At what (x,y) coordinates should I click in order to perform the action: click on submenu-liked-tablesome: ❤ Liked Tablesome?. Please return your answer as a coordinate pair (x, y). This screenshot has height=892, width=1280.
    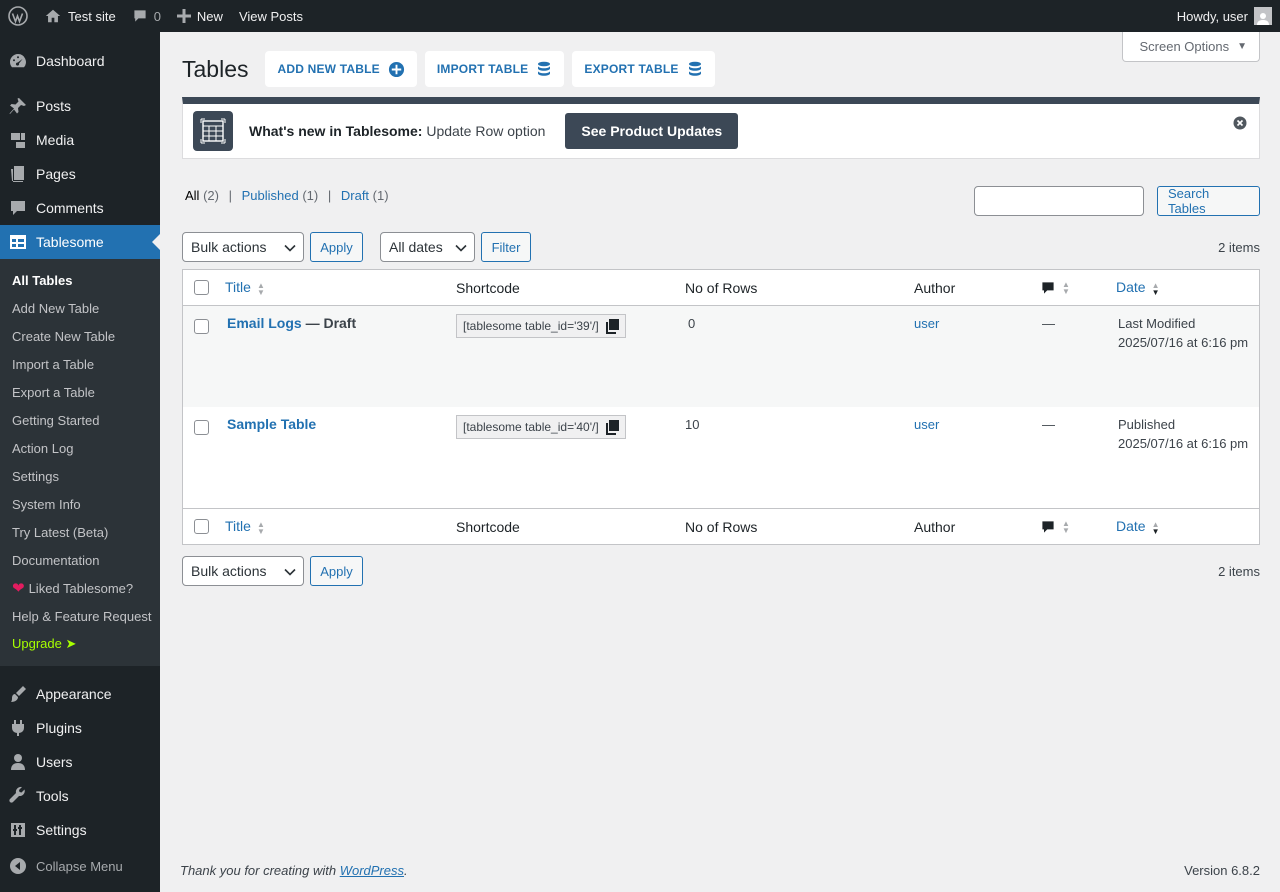
    Looking at the image, I should click on (80, 588).